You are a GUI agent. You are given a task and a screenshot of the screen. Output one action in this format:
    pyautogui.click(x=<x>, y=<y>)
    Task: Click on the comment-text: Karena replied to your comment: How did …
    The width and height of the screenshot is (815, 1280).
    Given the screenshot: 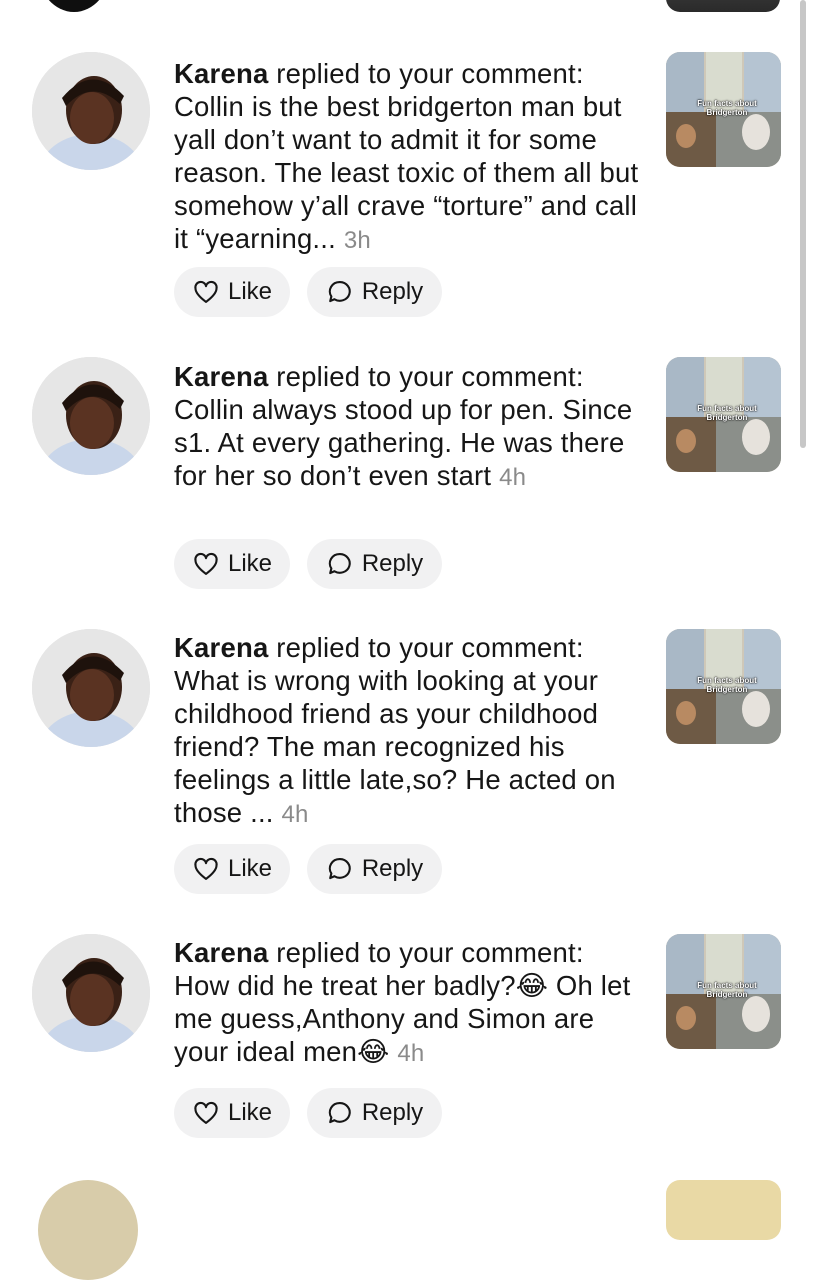 What is the action you would take?
    pyautogui.click(x=409, y=1003)
    